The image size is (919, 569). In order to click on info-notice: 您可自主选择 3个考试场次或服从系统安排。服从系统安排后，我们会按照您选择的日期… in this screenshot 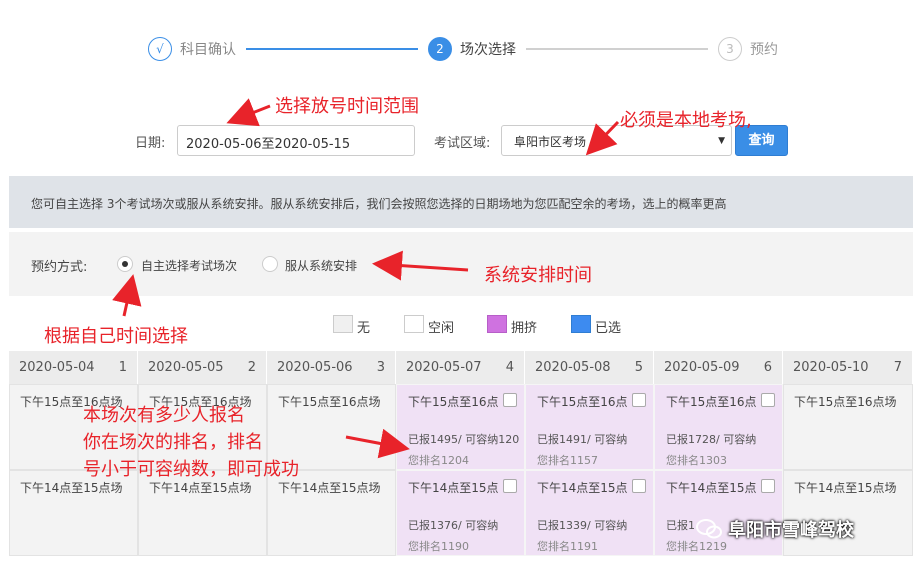, I will do `click(461, 202)`.